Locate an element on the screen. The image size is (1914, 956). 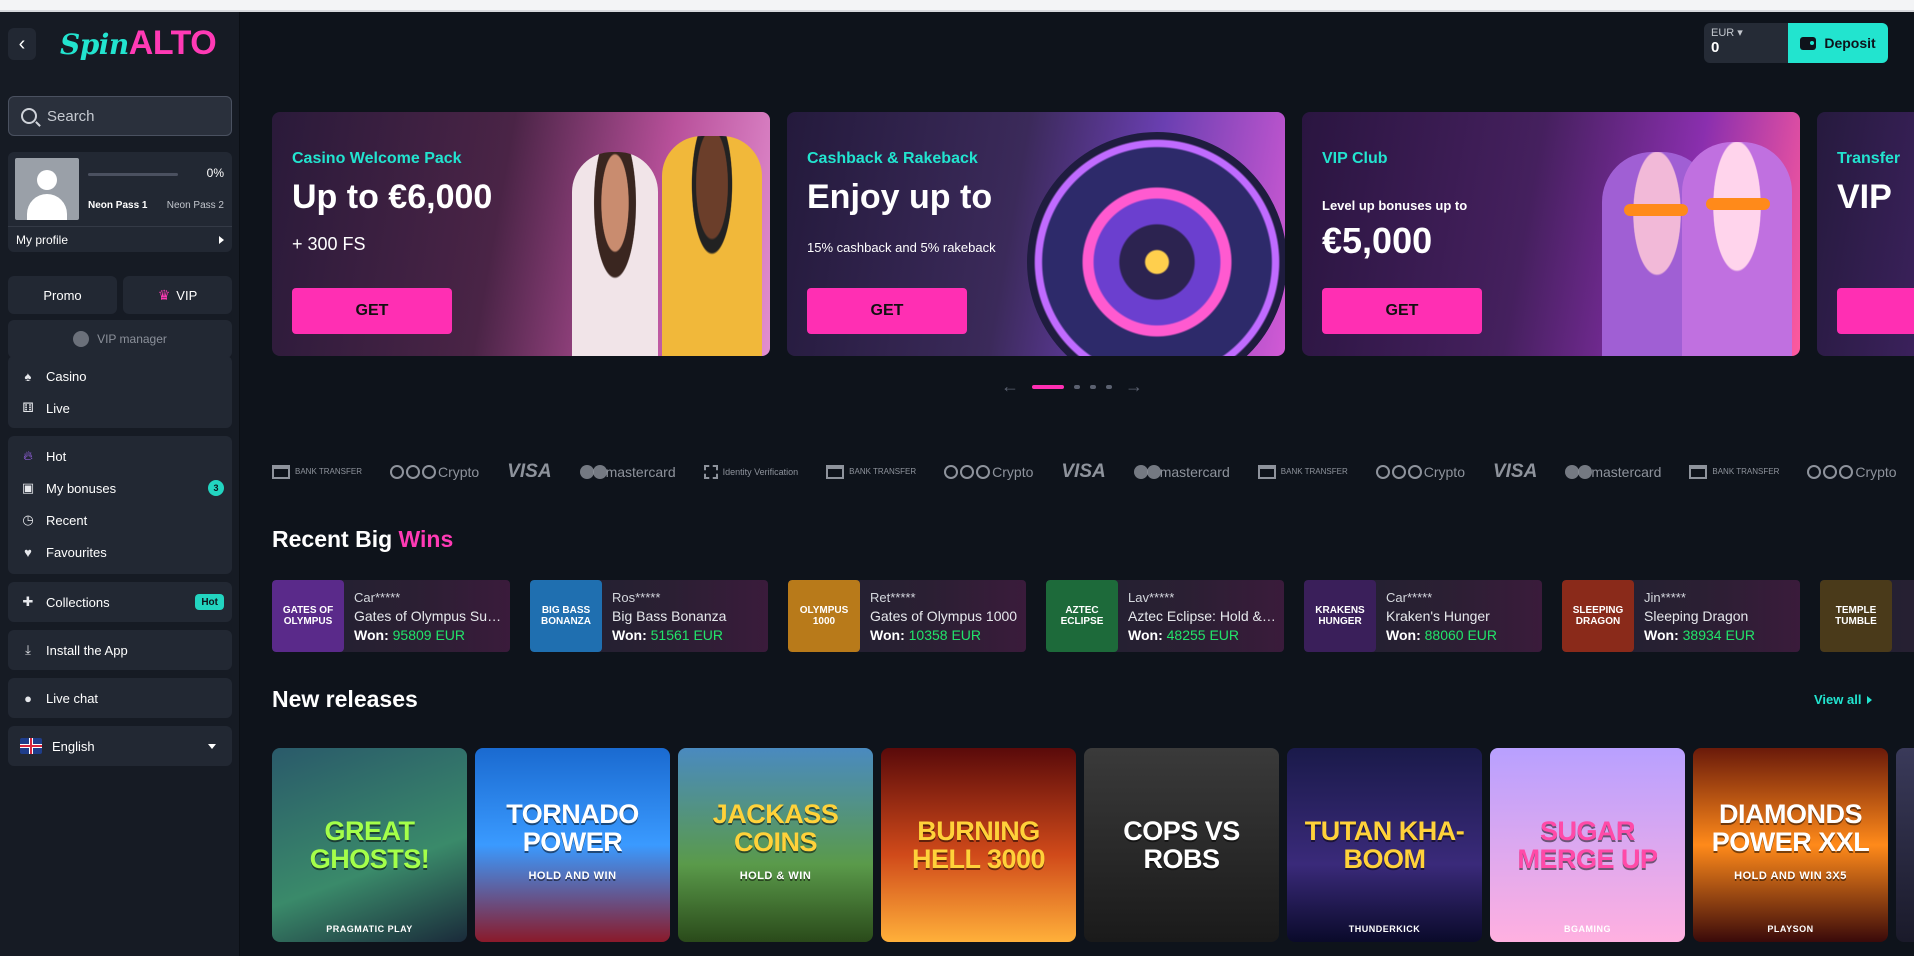
whatsapp-icon is located at coordinates (81, 339).